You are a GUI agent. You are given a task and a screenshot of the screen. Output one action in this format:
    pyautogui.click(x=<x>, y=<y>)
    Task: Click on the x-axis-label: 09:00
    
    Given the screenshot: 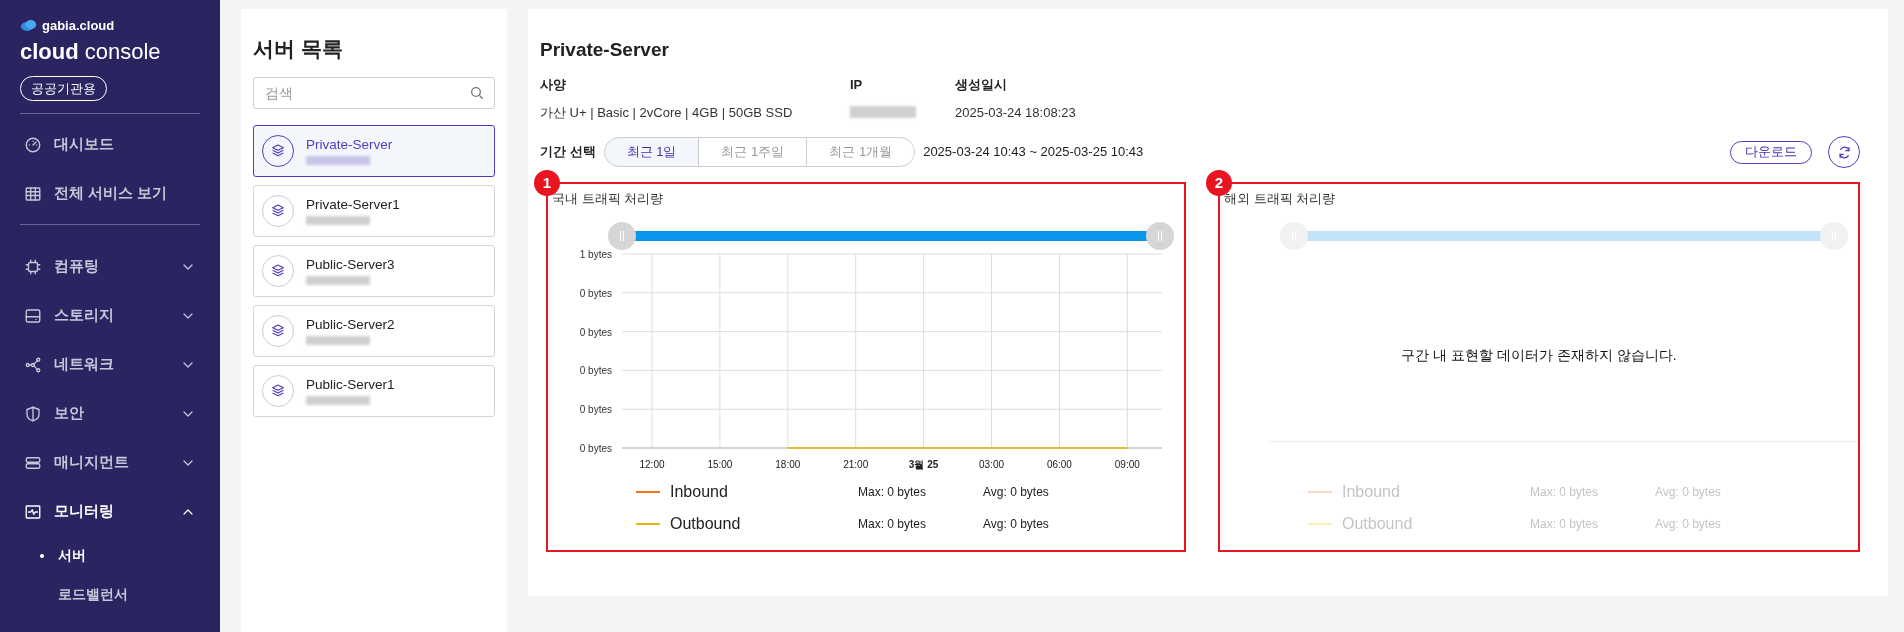 What is the action you would take?
    pyautogui.click(x=1127, y=464)
    